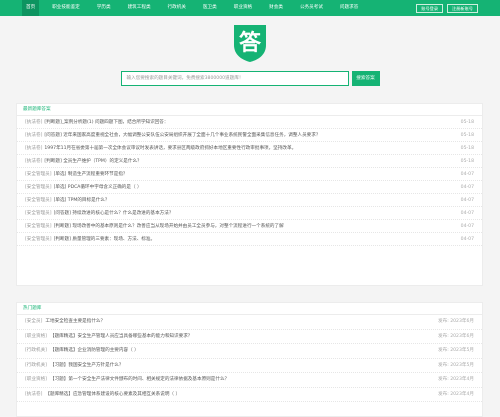 The width and height of the screenshot is (500, 417). I want to click on nav-item-ask: 问题求答, so click(349, 8).